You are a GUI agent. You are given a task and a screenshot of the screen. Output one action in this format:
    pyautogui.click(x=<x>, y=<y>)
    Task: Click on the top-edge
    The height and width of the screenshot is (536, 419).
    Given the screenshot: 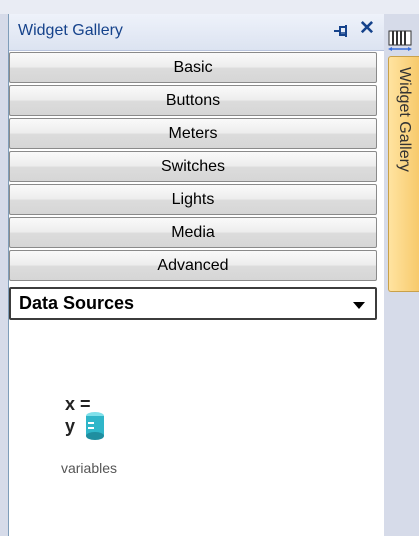 What is the action you would take?
    pyautogui.click(x=209, y=7)
    